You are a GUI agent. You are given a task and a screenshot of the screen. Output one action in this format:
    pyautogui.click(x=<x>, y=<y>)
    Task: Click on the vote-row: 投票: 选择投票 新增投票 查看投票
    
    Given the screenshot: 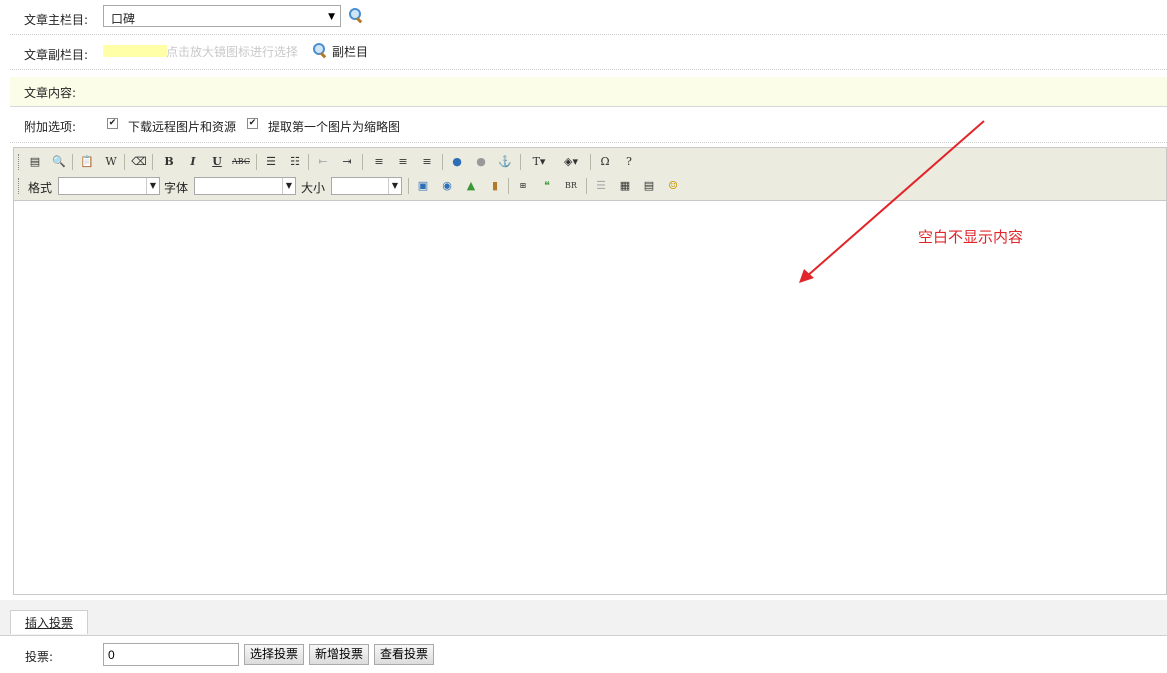 What is the action you would take?
    pyautogui.click(x=583, y=654)
    